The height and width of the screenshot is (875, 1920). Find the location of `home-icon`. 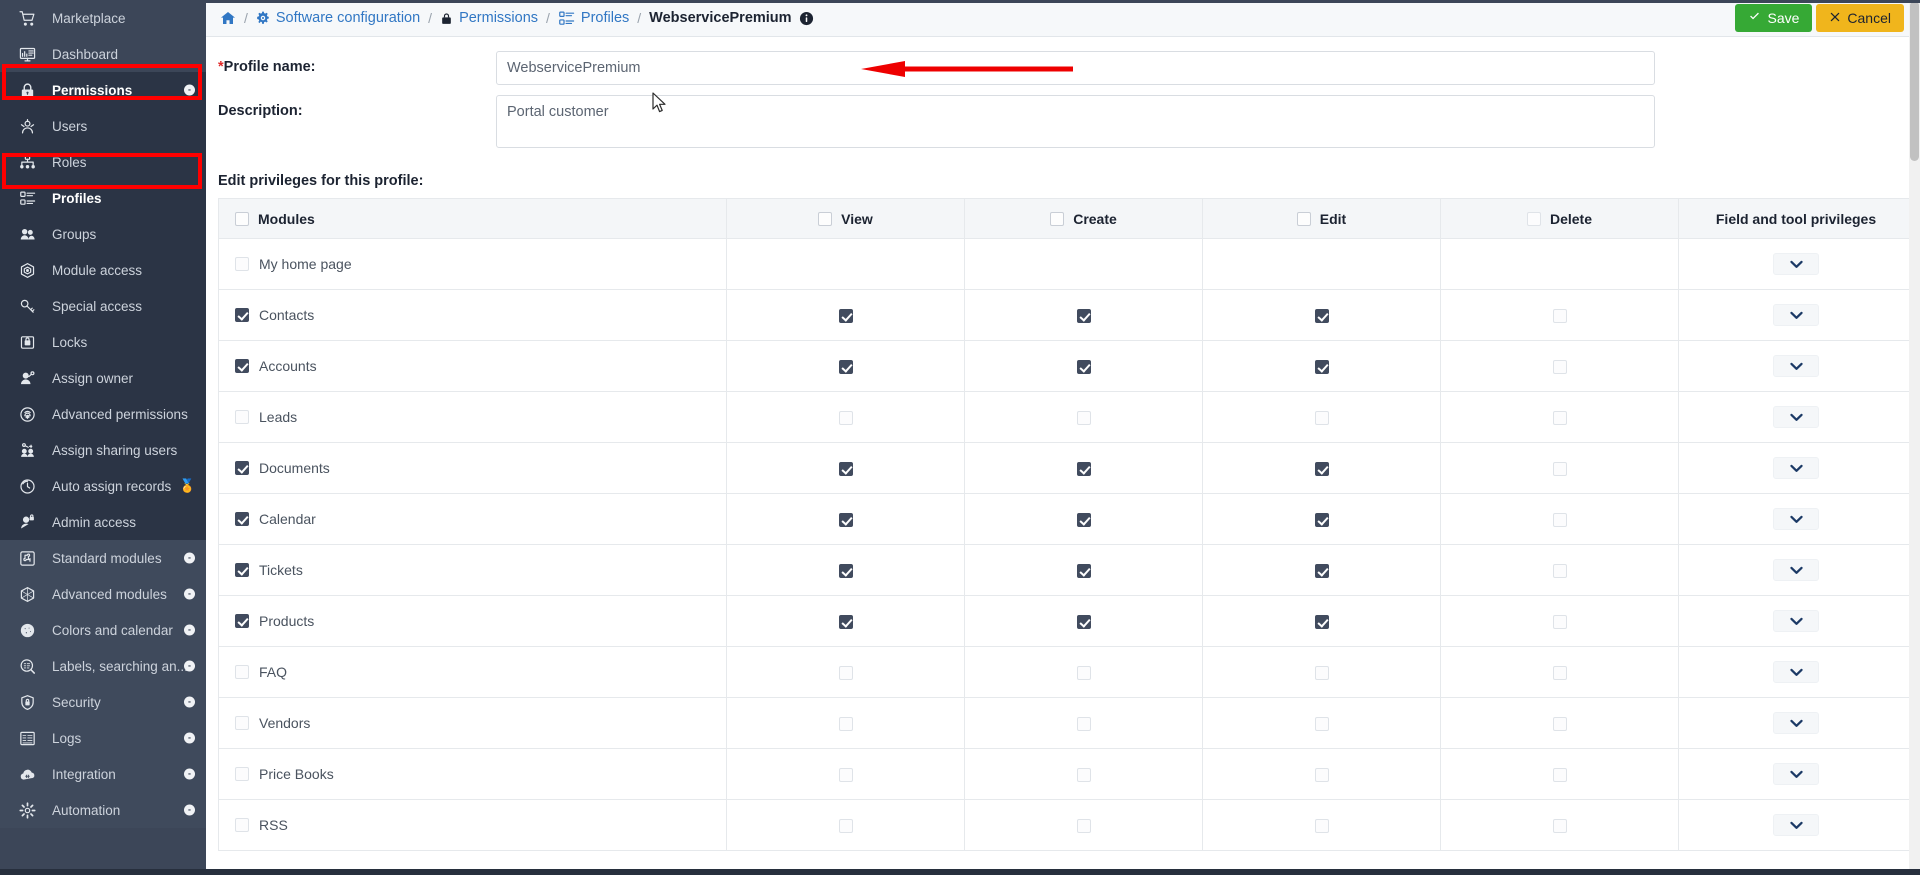

home-icon is located at coordinates (228, 18).